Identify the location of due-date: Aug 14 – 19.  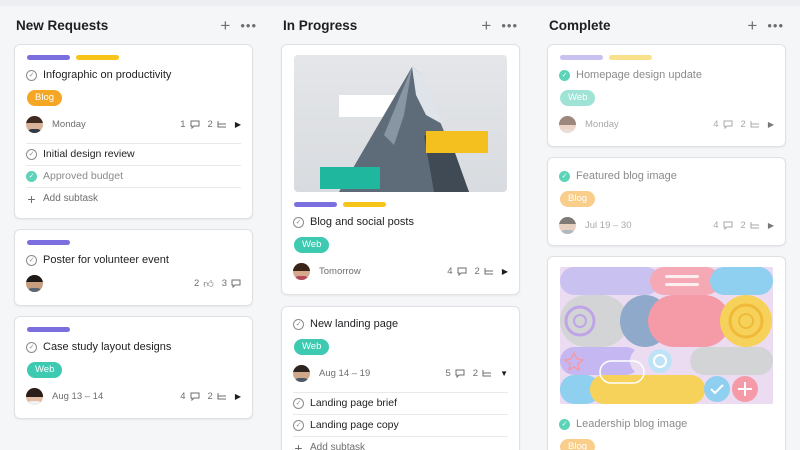
(345, 373).